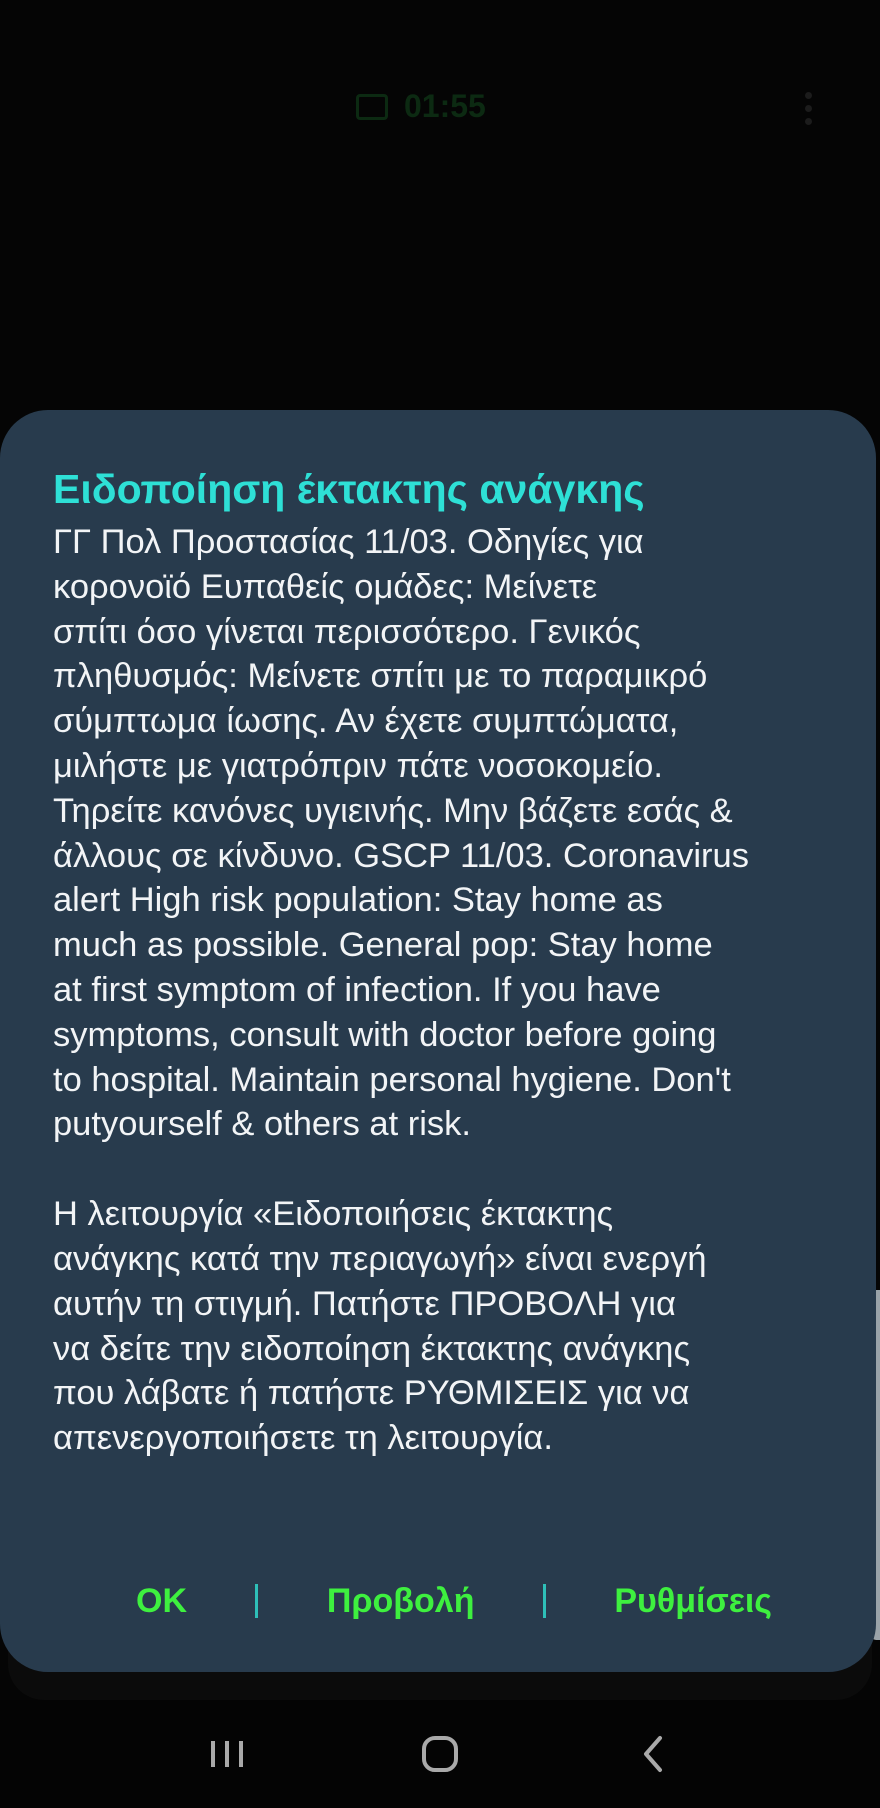 This screenshot has width=880, height=1808. I want to click on message-line: πληθυσμός: Μείνετε σπίτι με το παραμικρό, so click(380, 676).